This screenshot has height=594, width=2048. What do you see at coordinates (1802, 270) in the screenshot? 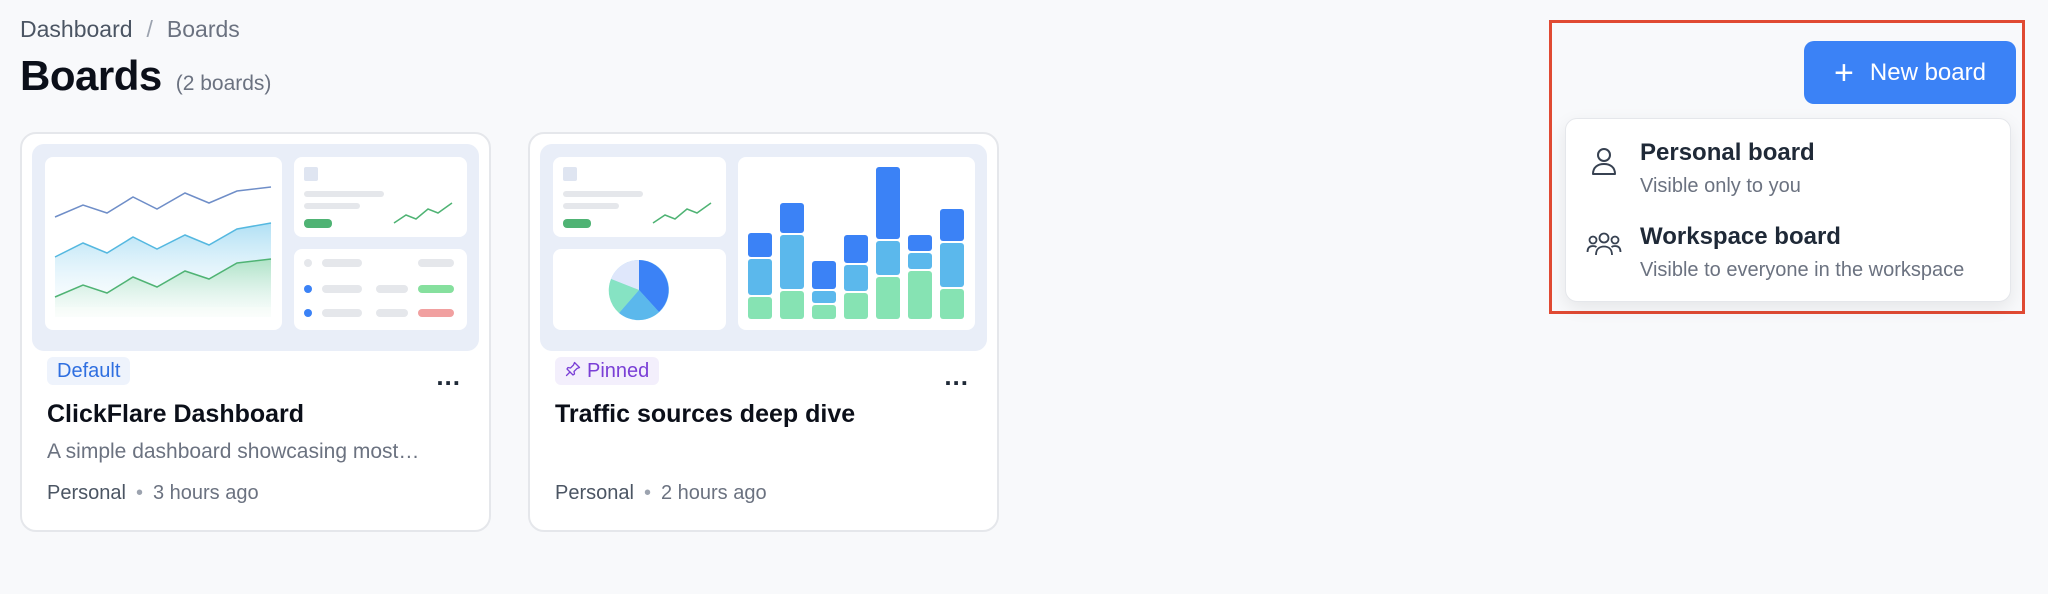
I see `menu-item-subtitle: Visible to everyone in the workspace` at bounding box center [1802, 270].